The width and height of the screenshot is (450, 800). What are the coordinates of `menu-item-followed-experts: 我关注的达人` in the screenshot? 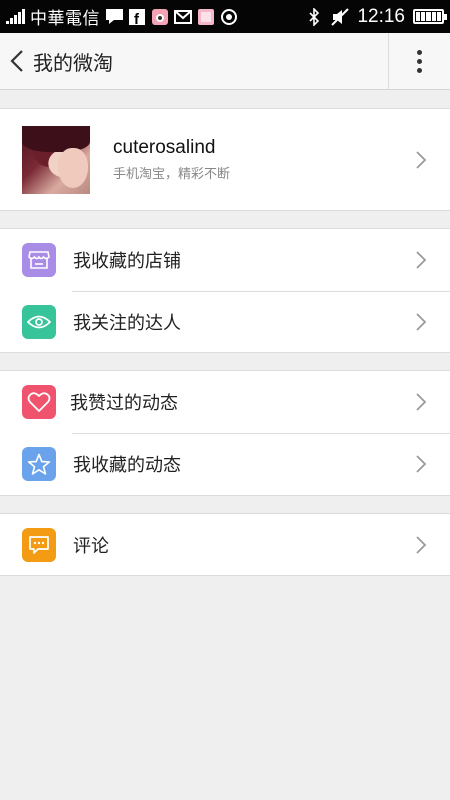 It's located at (225, 322).